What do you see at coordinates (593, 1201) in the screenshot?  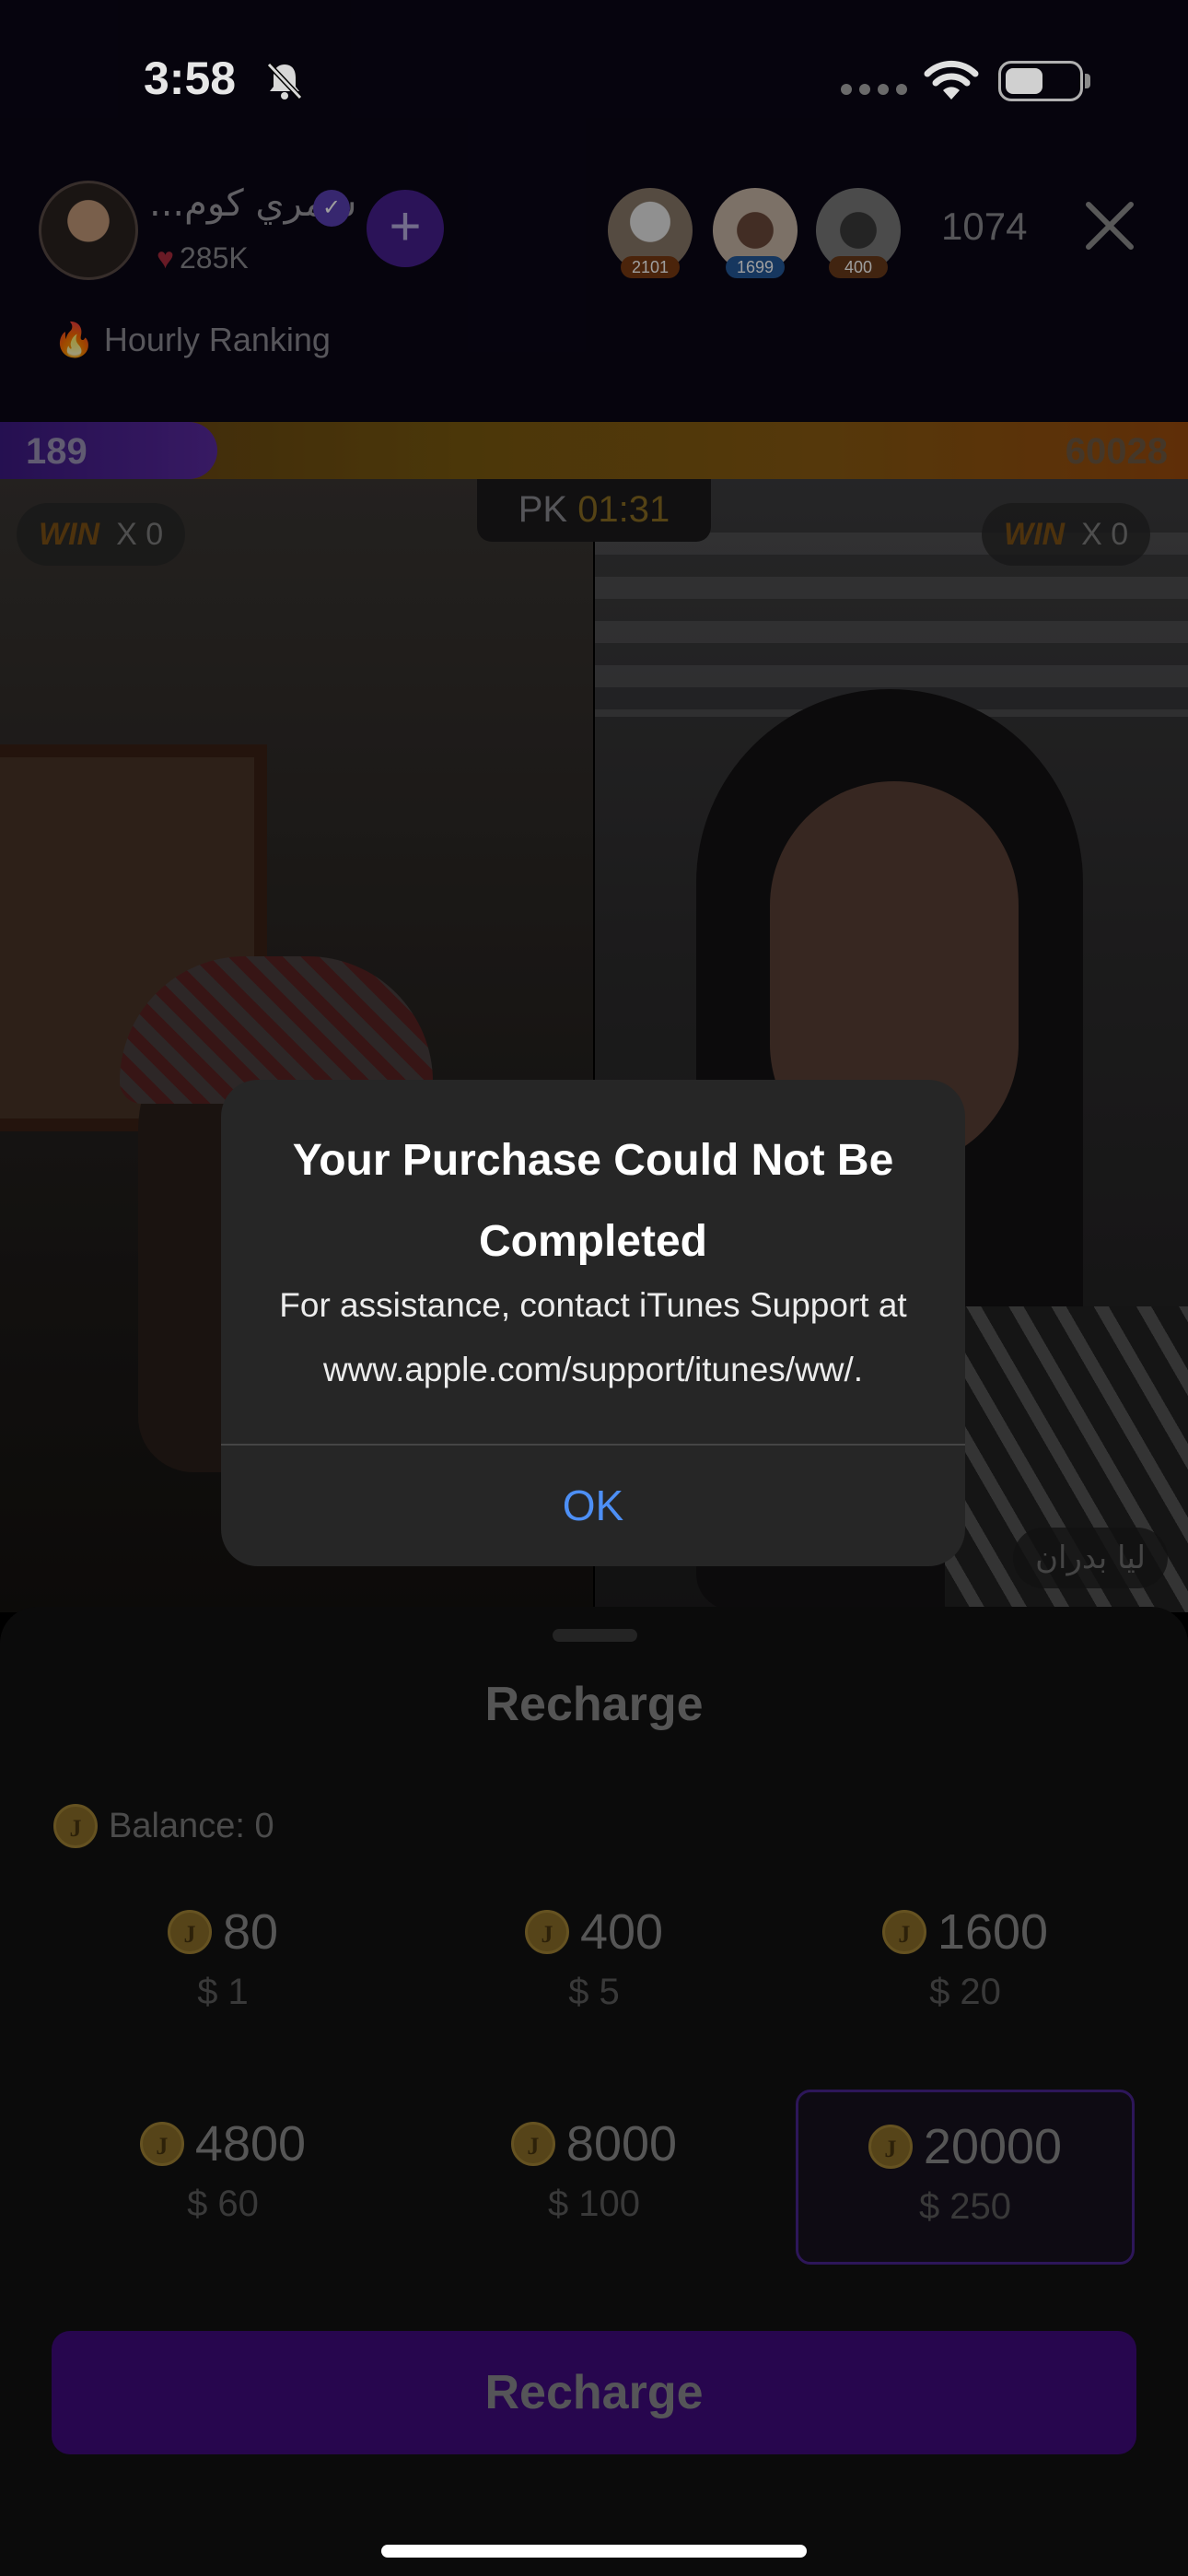 I see `alert-title: Your Purchase Could Not Be Completed` at bounding box center [593, 1201].